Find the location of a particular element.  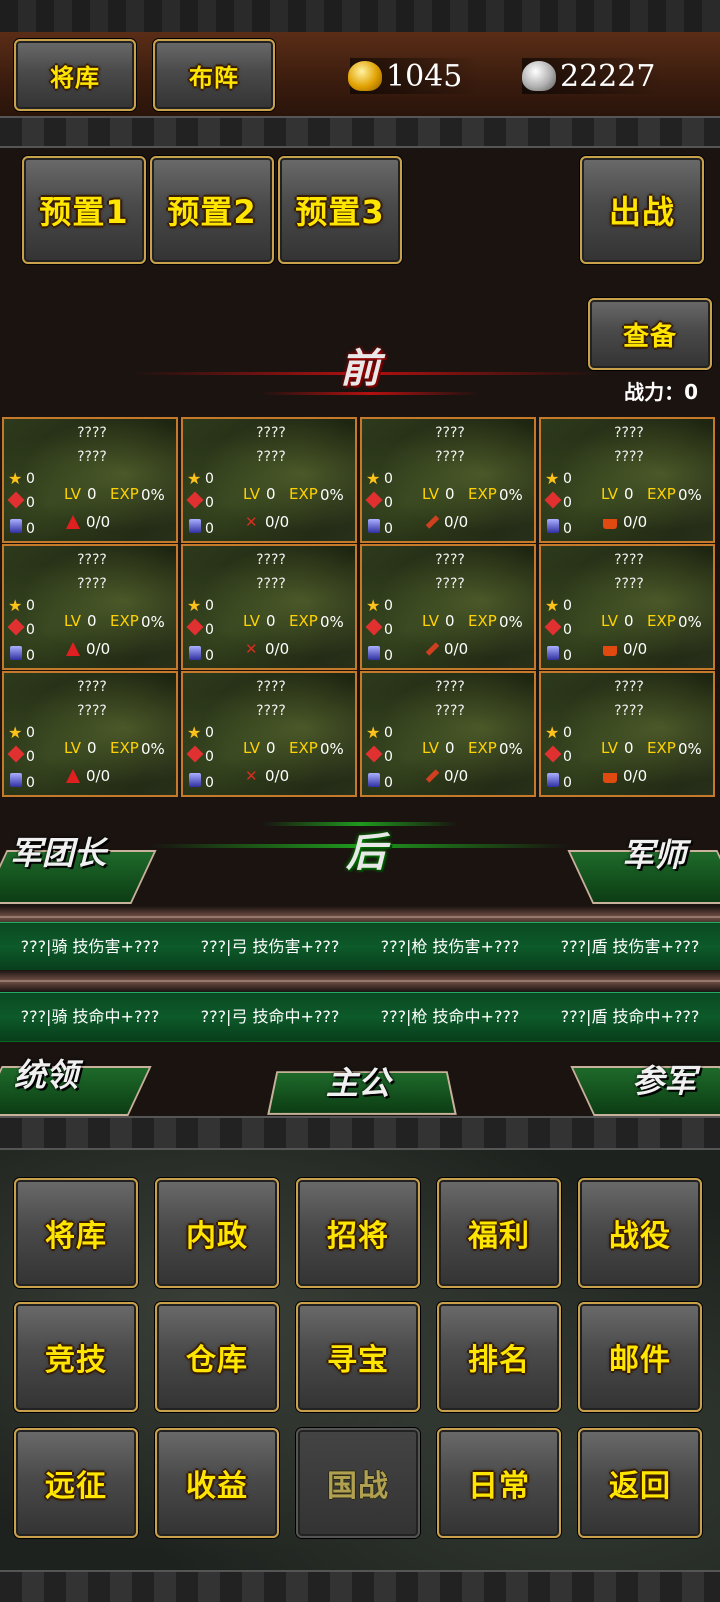

menu-button: 日常 is located at coordinates (499, 1483).